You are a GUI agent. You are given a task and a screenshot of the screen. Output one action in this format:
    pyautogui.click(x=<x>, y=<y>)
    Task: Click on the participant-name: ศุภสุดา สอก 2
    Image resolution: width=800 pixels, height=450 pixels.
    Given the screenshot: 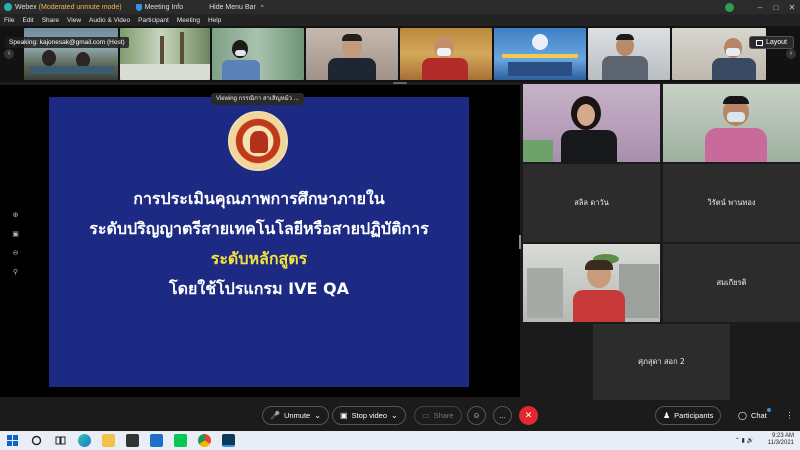 What is the action you would take?
    pyautogui.click(x=661, y=361)
    